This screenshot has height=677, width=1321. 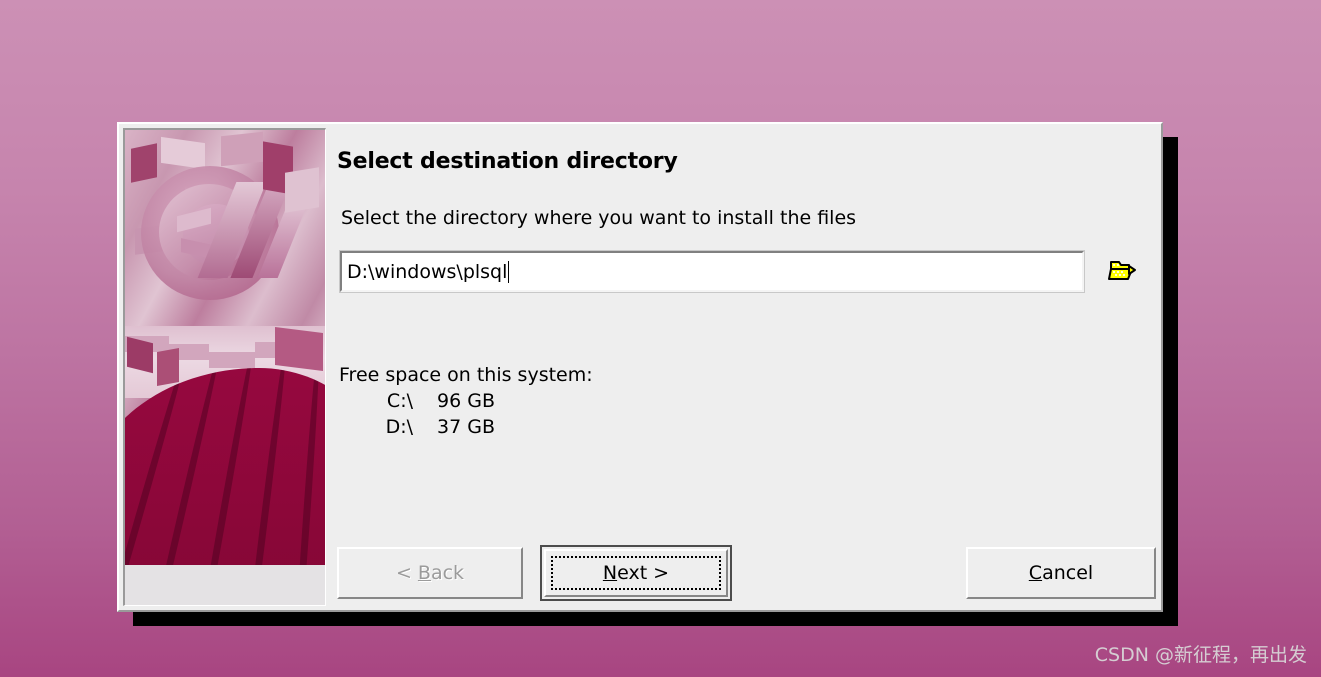 I want to click on back-button-label: < Back, so click(x=430, y=573).